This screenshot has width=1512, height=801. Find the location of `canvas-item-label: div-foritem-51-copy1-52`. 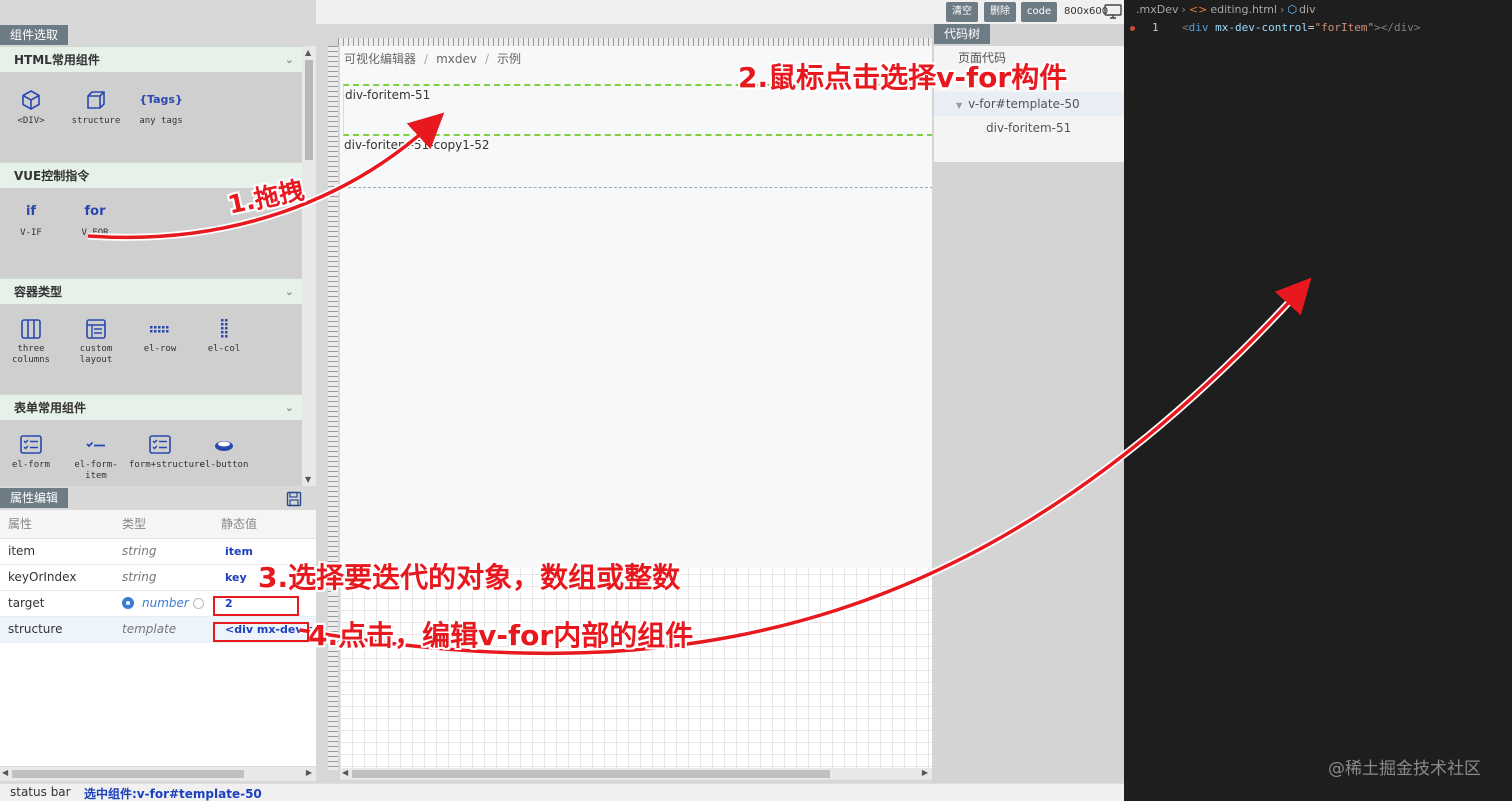

canvas-item-label: div-foritem-51-copy1-52 is located at coordinates (417, 145).